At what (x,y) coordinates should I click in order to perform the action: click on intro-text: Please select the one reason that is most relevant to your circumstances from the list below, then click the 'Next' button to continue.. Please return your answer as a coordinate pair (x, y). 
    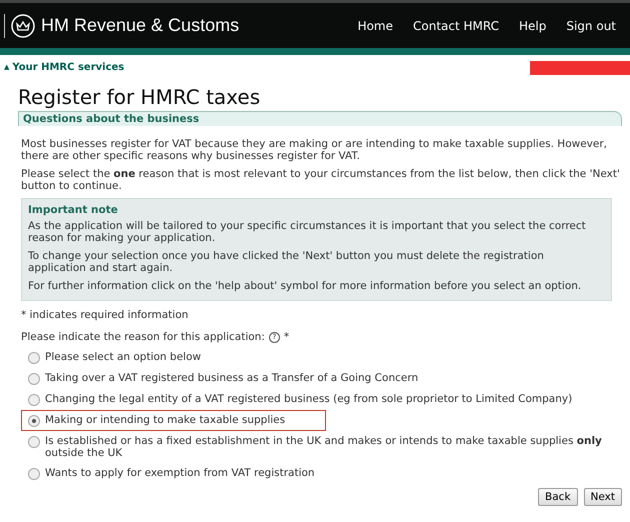
    Looking at the image, I should click on (321, 180).